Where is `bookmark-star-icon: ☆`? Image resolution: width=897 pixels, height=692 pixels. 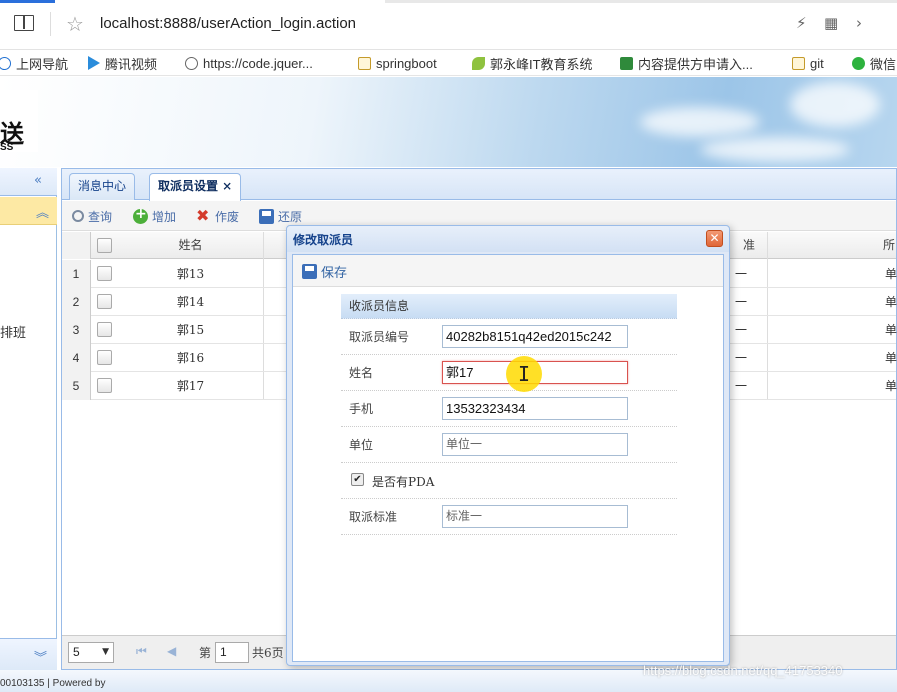 bookmark-star-icon: ☆ is located at coordinates (75, 24).